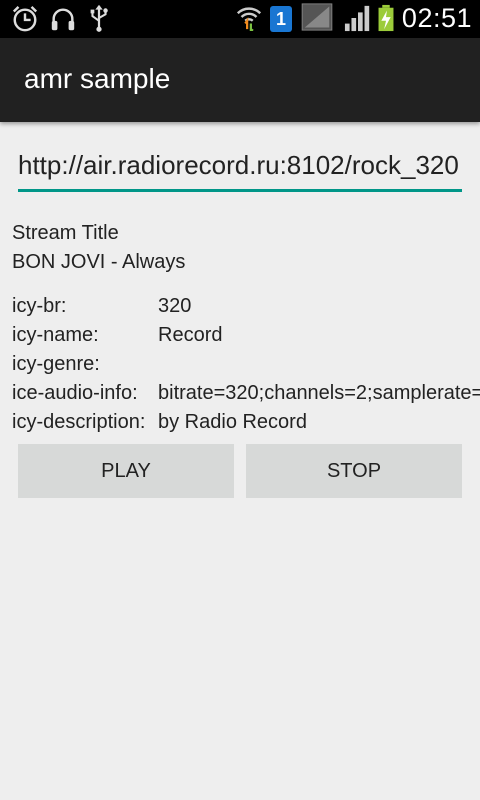  Describe the element at coordinates (99, 18) in the screenshot. I see `usb-icon` at that location.